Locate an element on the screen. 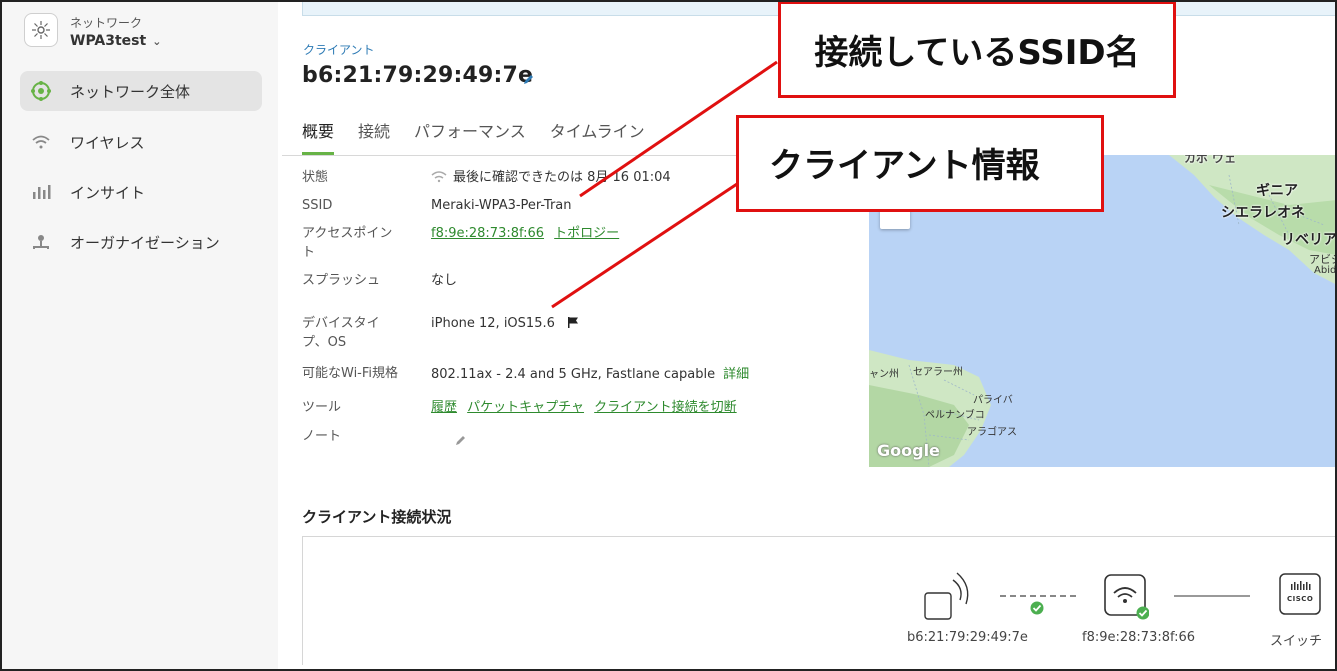 The image size is (1337, 671). network-selector-icon is located at coordinates (41, 30).